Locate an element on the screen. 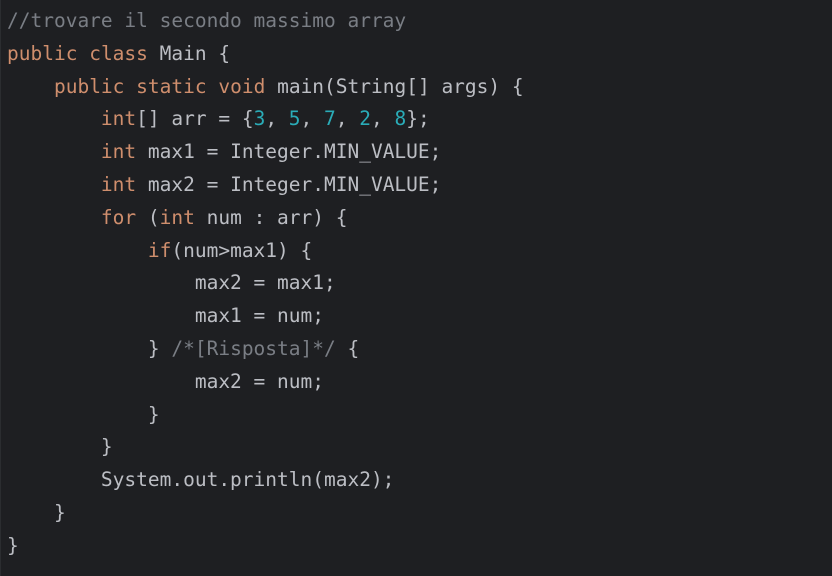  keyword-token: void is located at coordinates (242, 86).